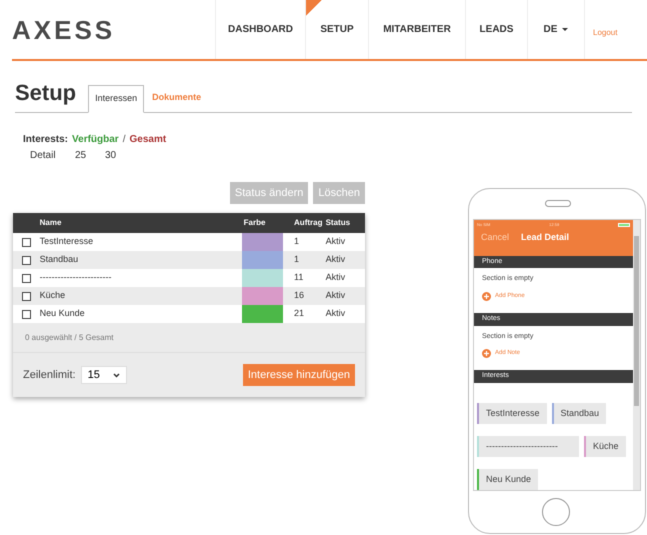 Image resolution: width=647 pixels, height=535 pixels. Describe the element at coordinates (64, 29) in the screenshot. I see `logo: AXESS` at that location.